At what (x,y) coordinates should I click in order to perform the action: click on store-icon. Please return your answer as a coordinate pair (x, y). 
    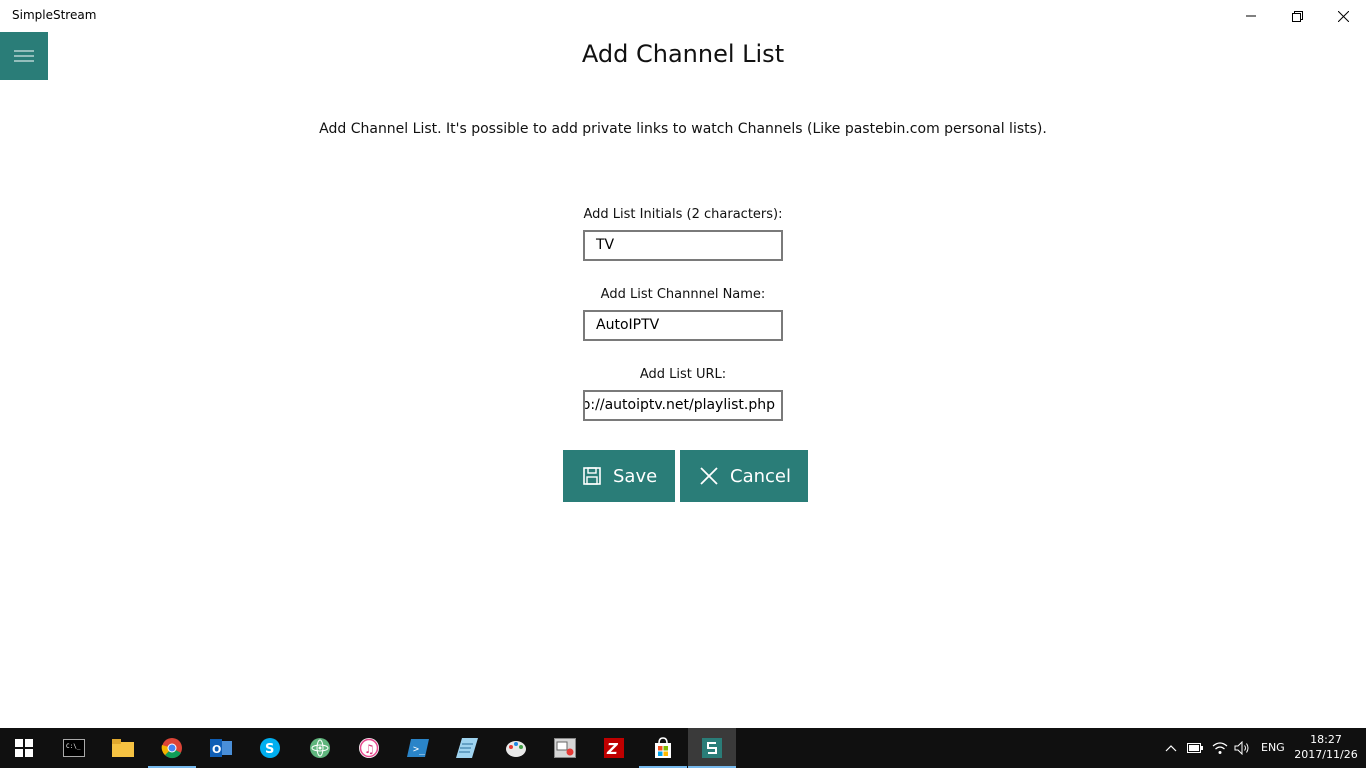
    Looking at the image, I should click on (663, 747).